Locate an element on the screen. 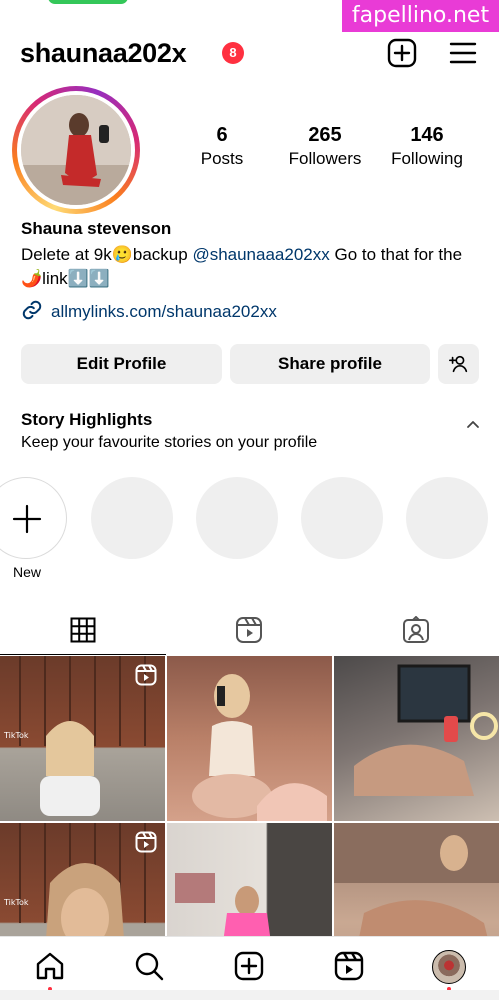  tab-tagged is located at coordinates (416, 630).